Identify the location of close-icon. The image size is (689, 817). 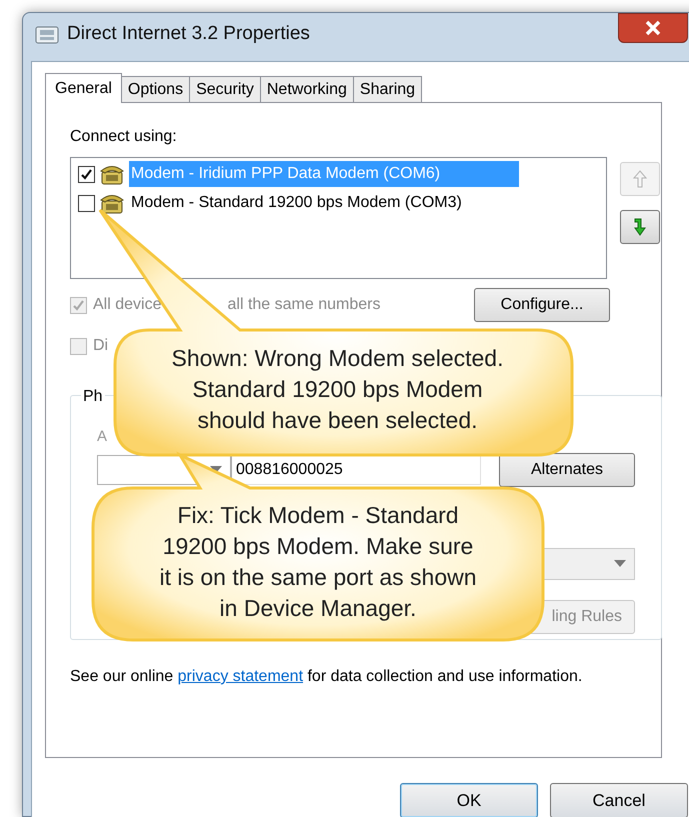
(653, 28).